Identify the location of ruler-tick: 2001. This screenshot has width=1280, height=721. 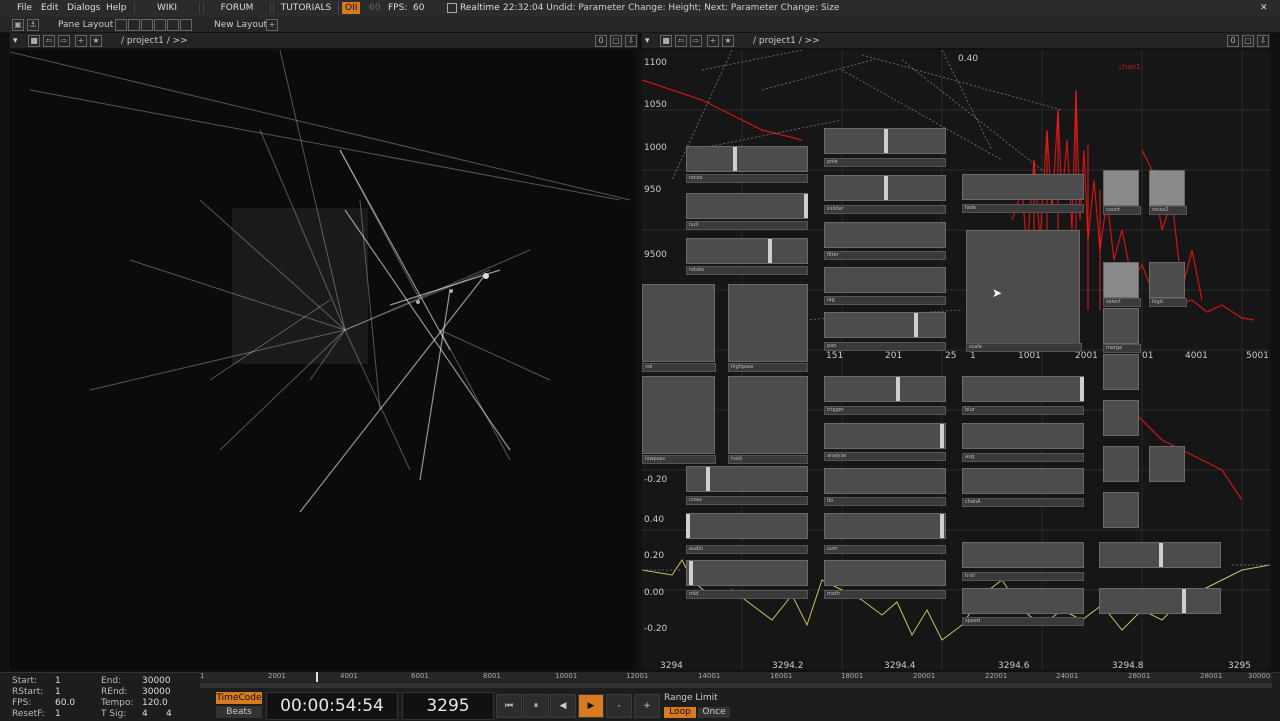
(277, 676).